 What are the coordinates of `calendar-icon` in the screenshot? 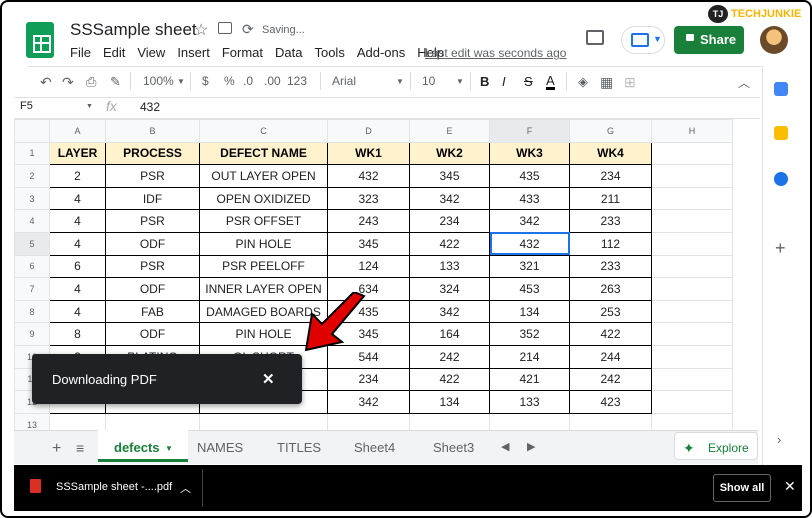 It's located at (781, 89).